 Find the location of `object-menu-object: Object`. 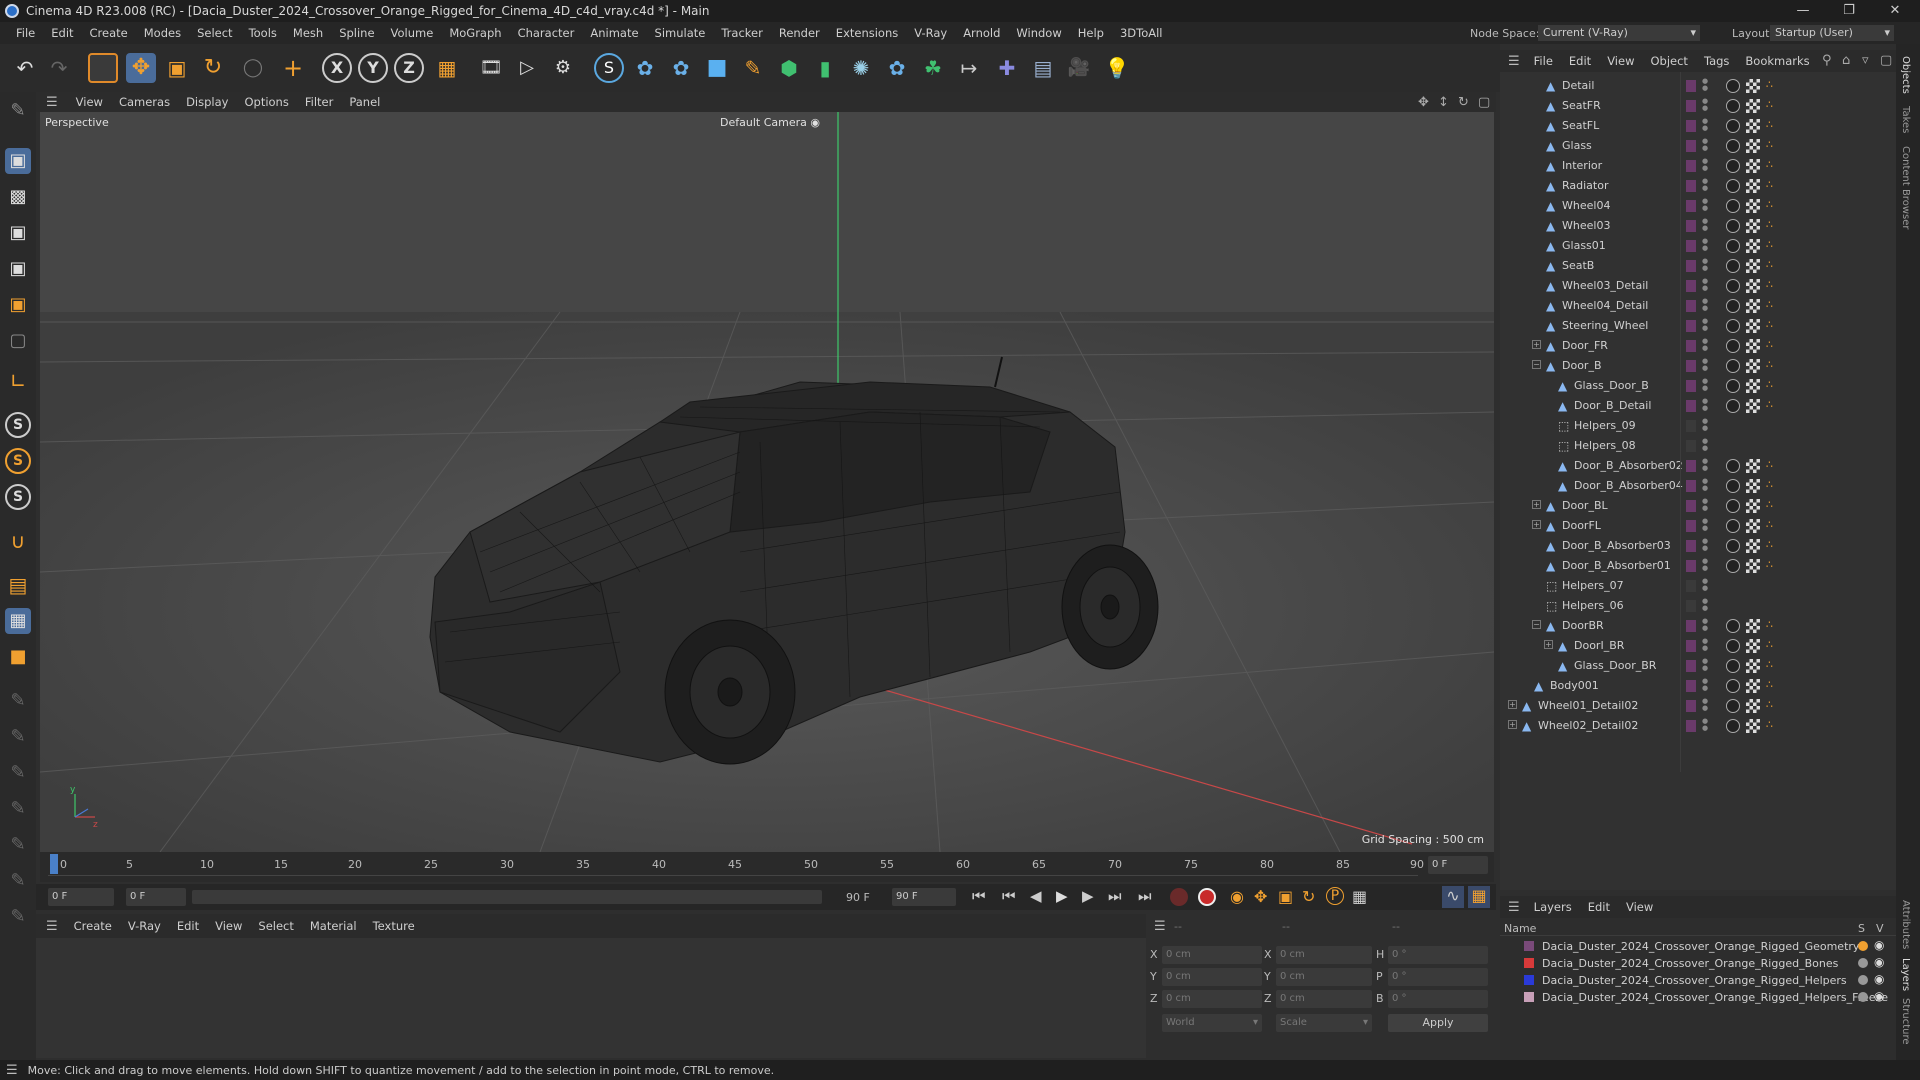

object-menu-object: Object is located at coordinates (1668, 61).